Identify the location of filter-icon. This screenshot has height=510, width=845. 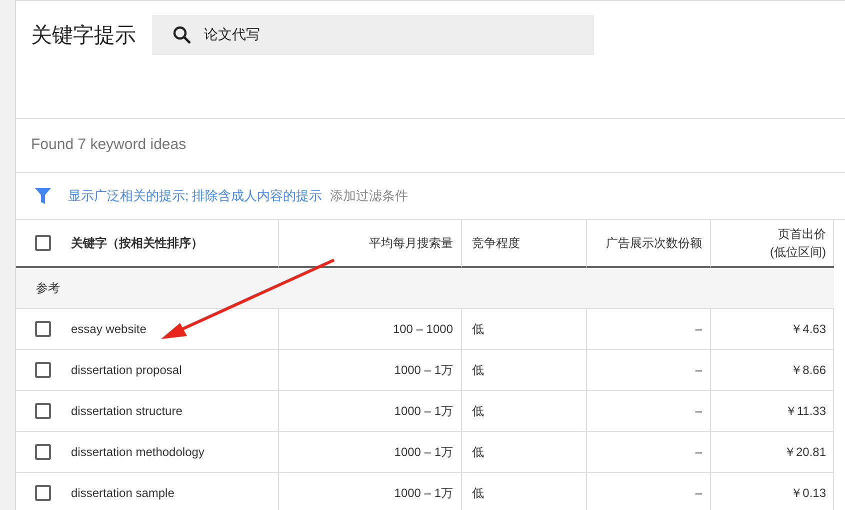
(43, 196).